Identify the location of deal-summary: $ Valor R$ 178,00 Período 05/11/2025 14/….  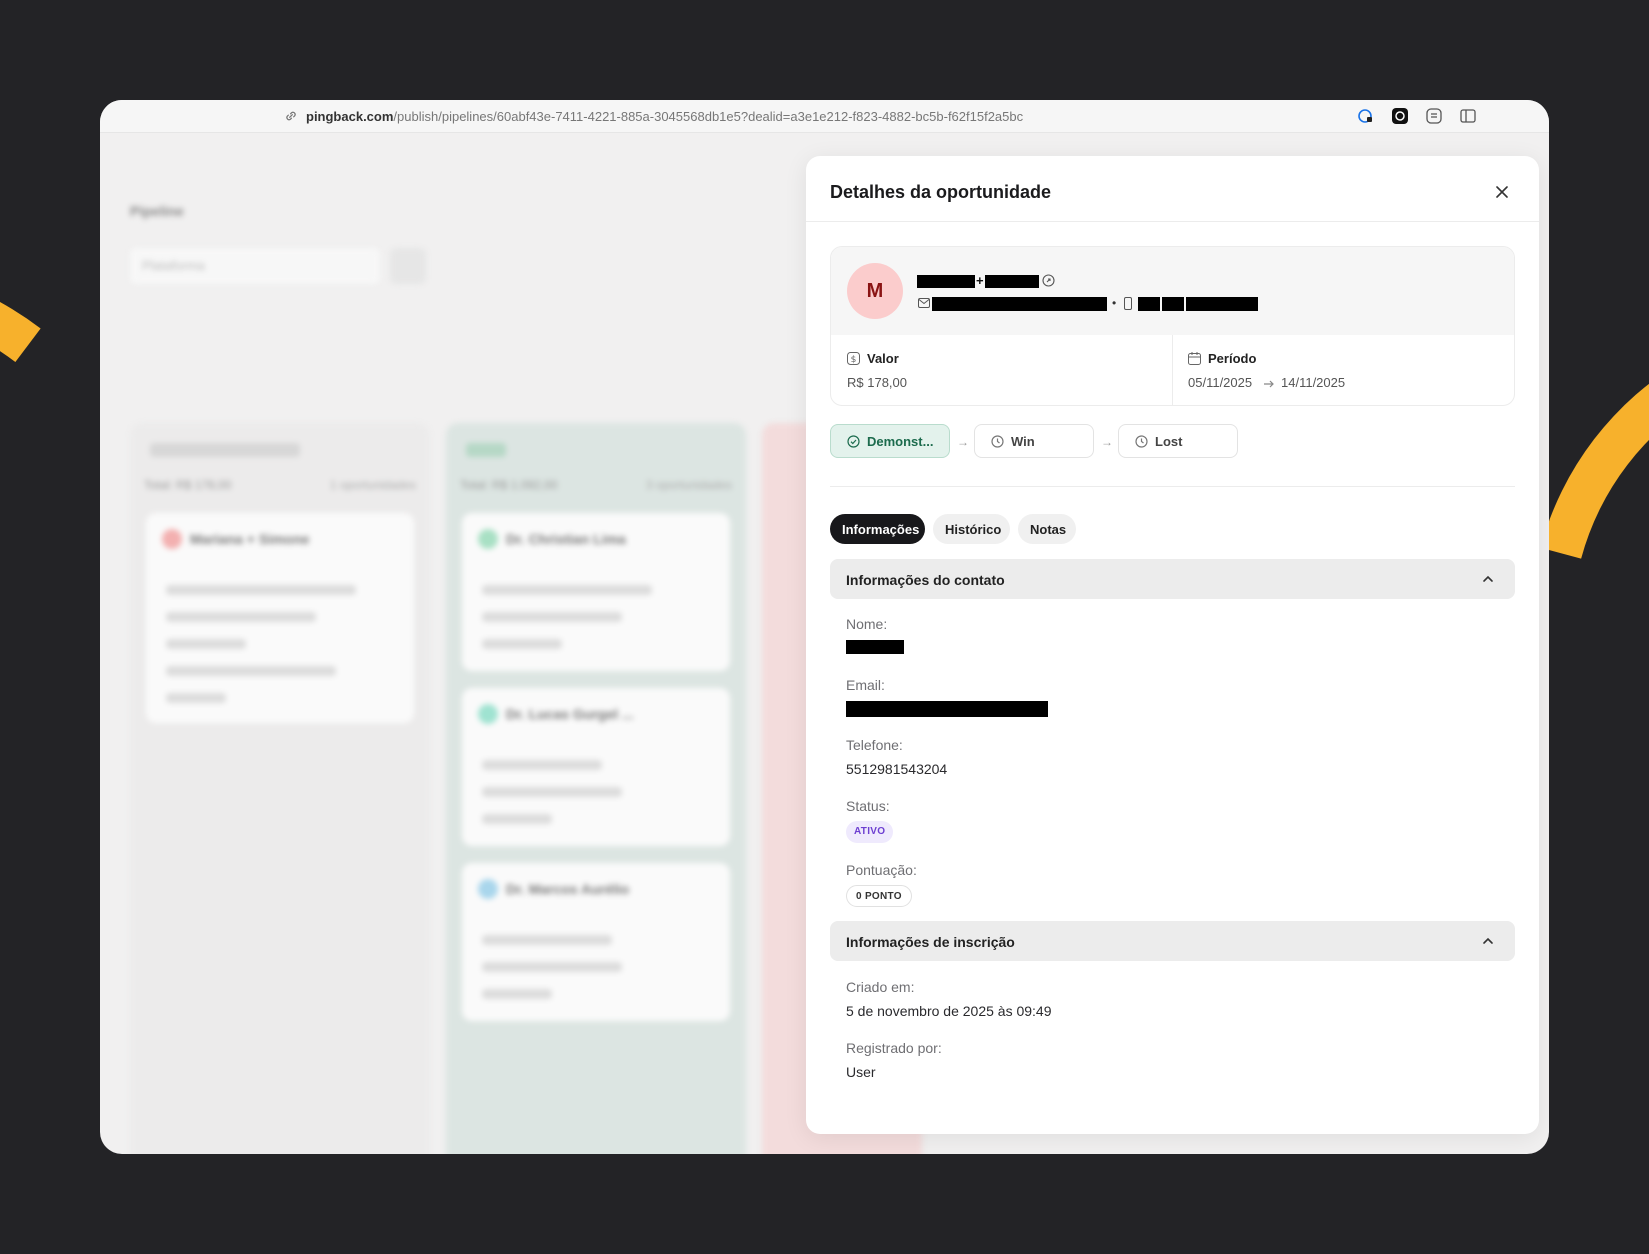
(1172, 370).